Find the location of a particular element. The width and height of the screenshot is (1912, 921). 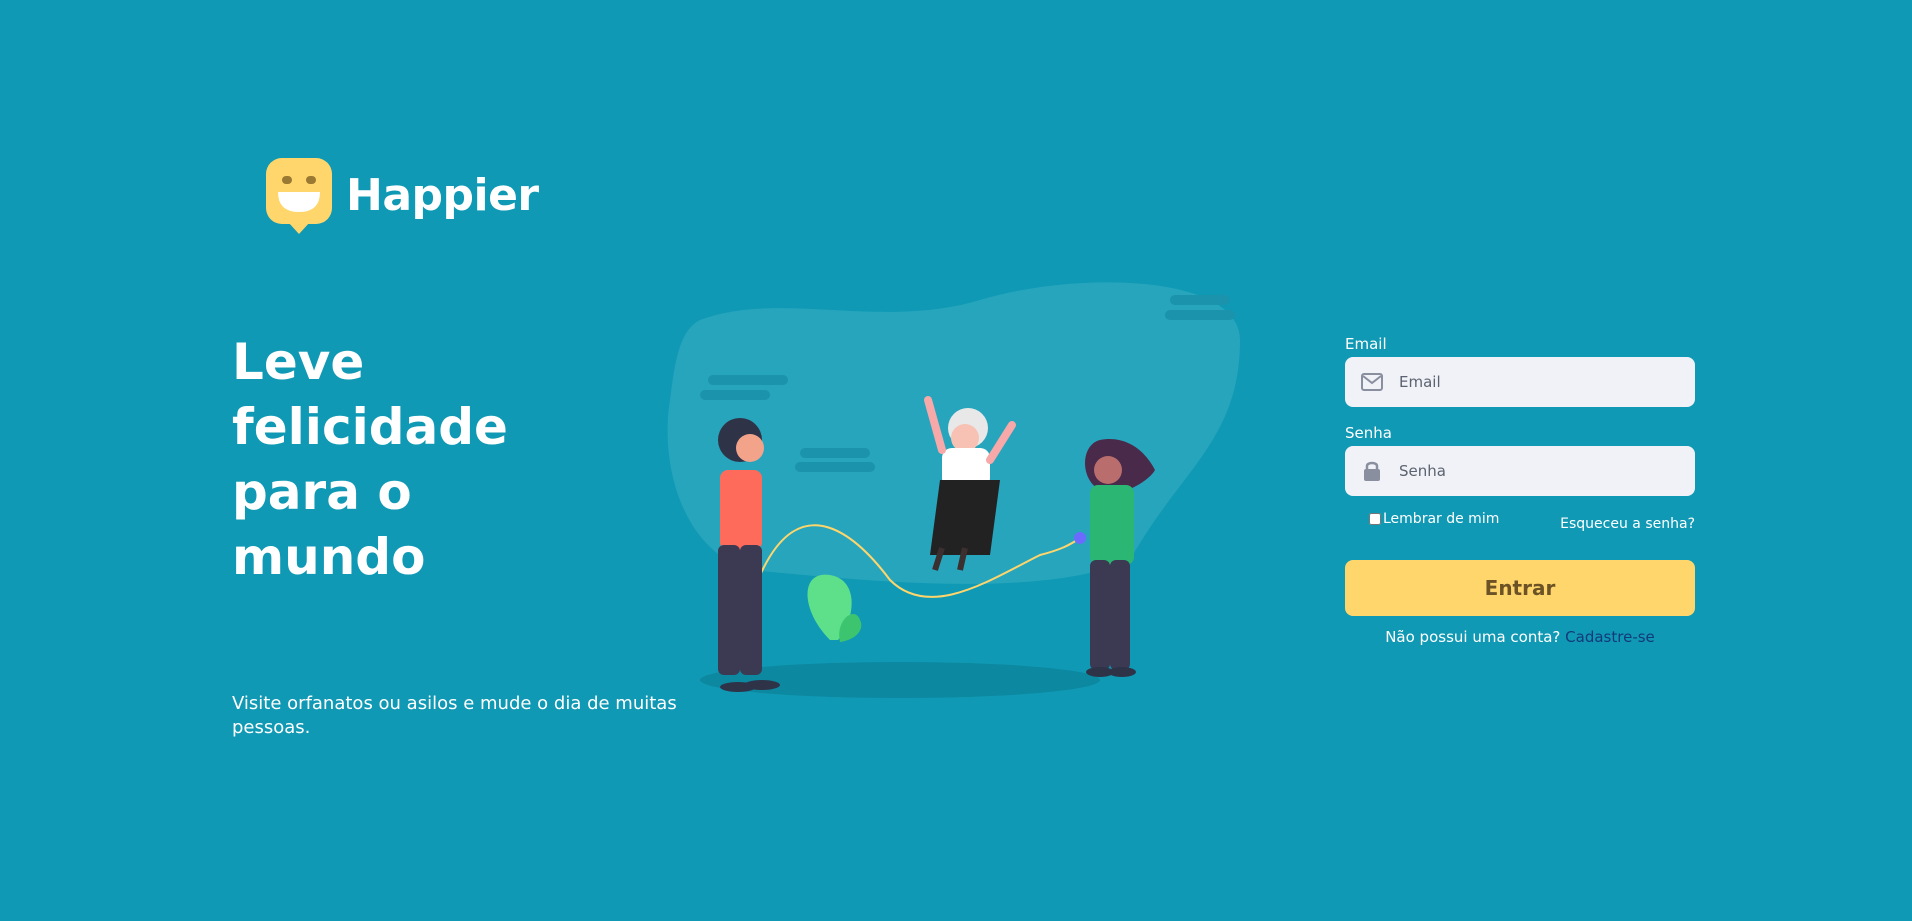

remember-checkbox is located at coordinates (1375, 519).